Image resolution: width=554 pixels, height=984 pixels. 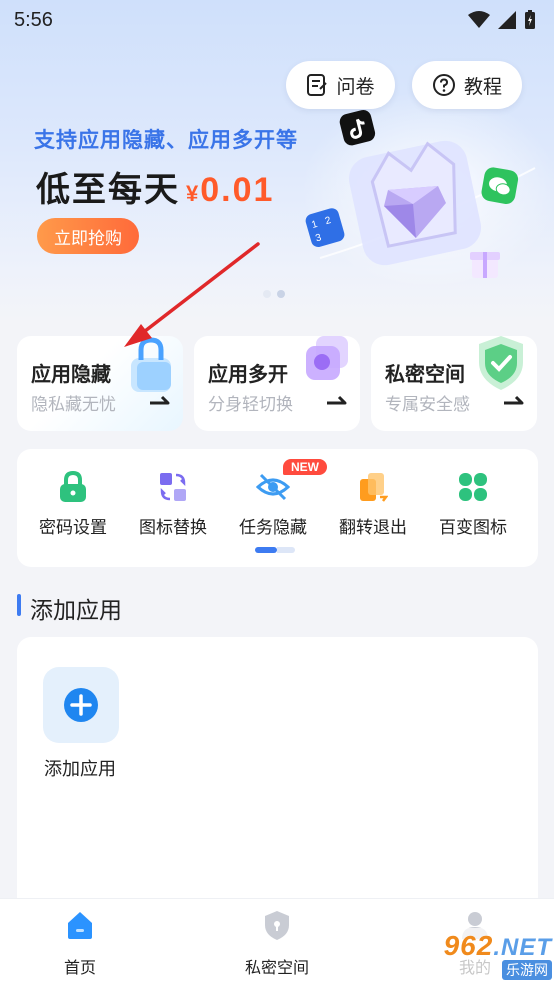 What do you see at coordinates (276, 968) in the screenshot?
I see `nav-label: 私密空间` at bounding box center [276, 968].